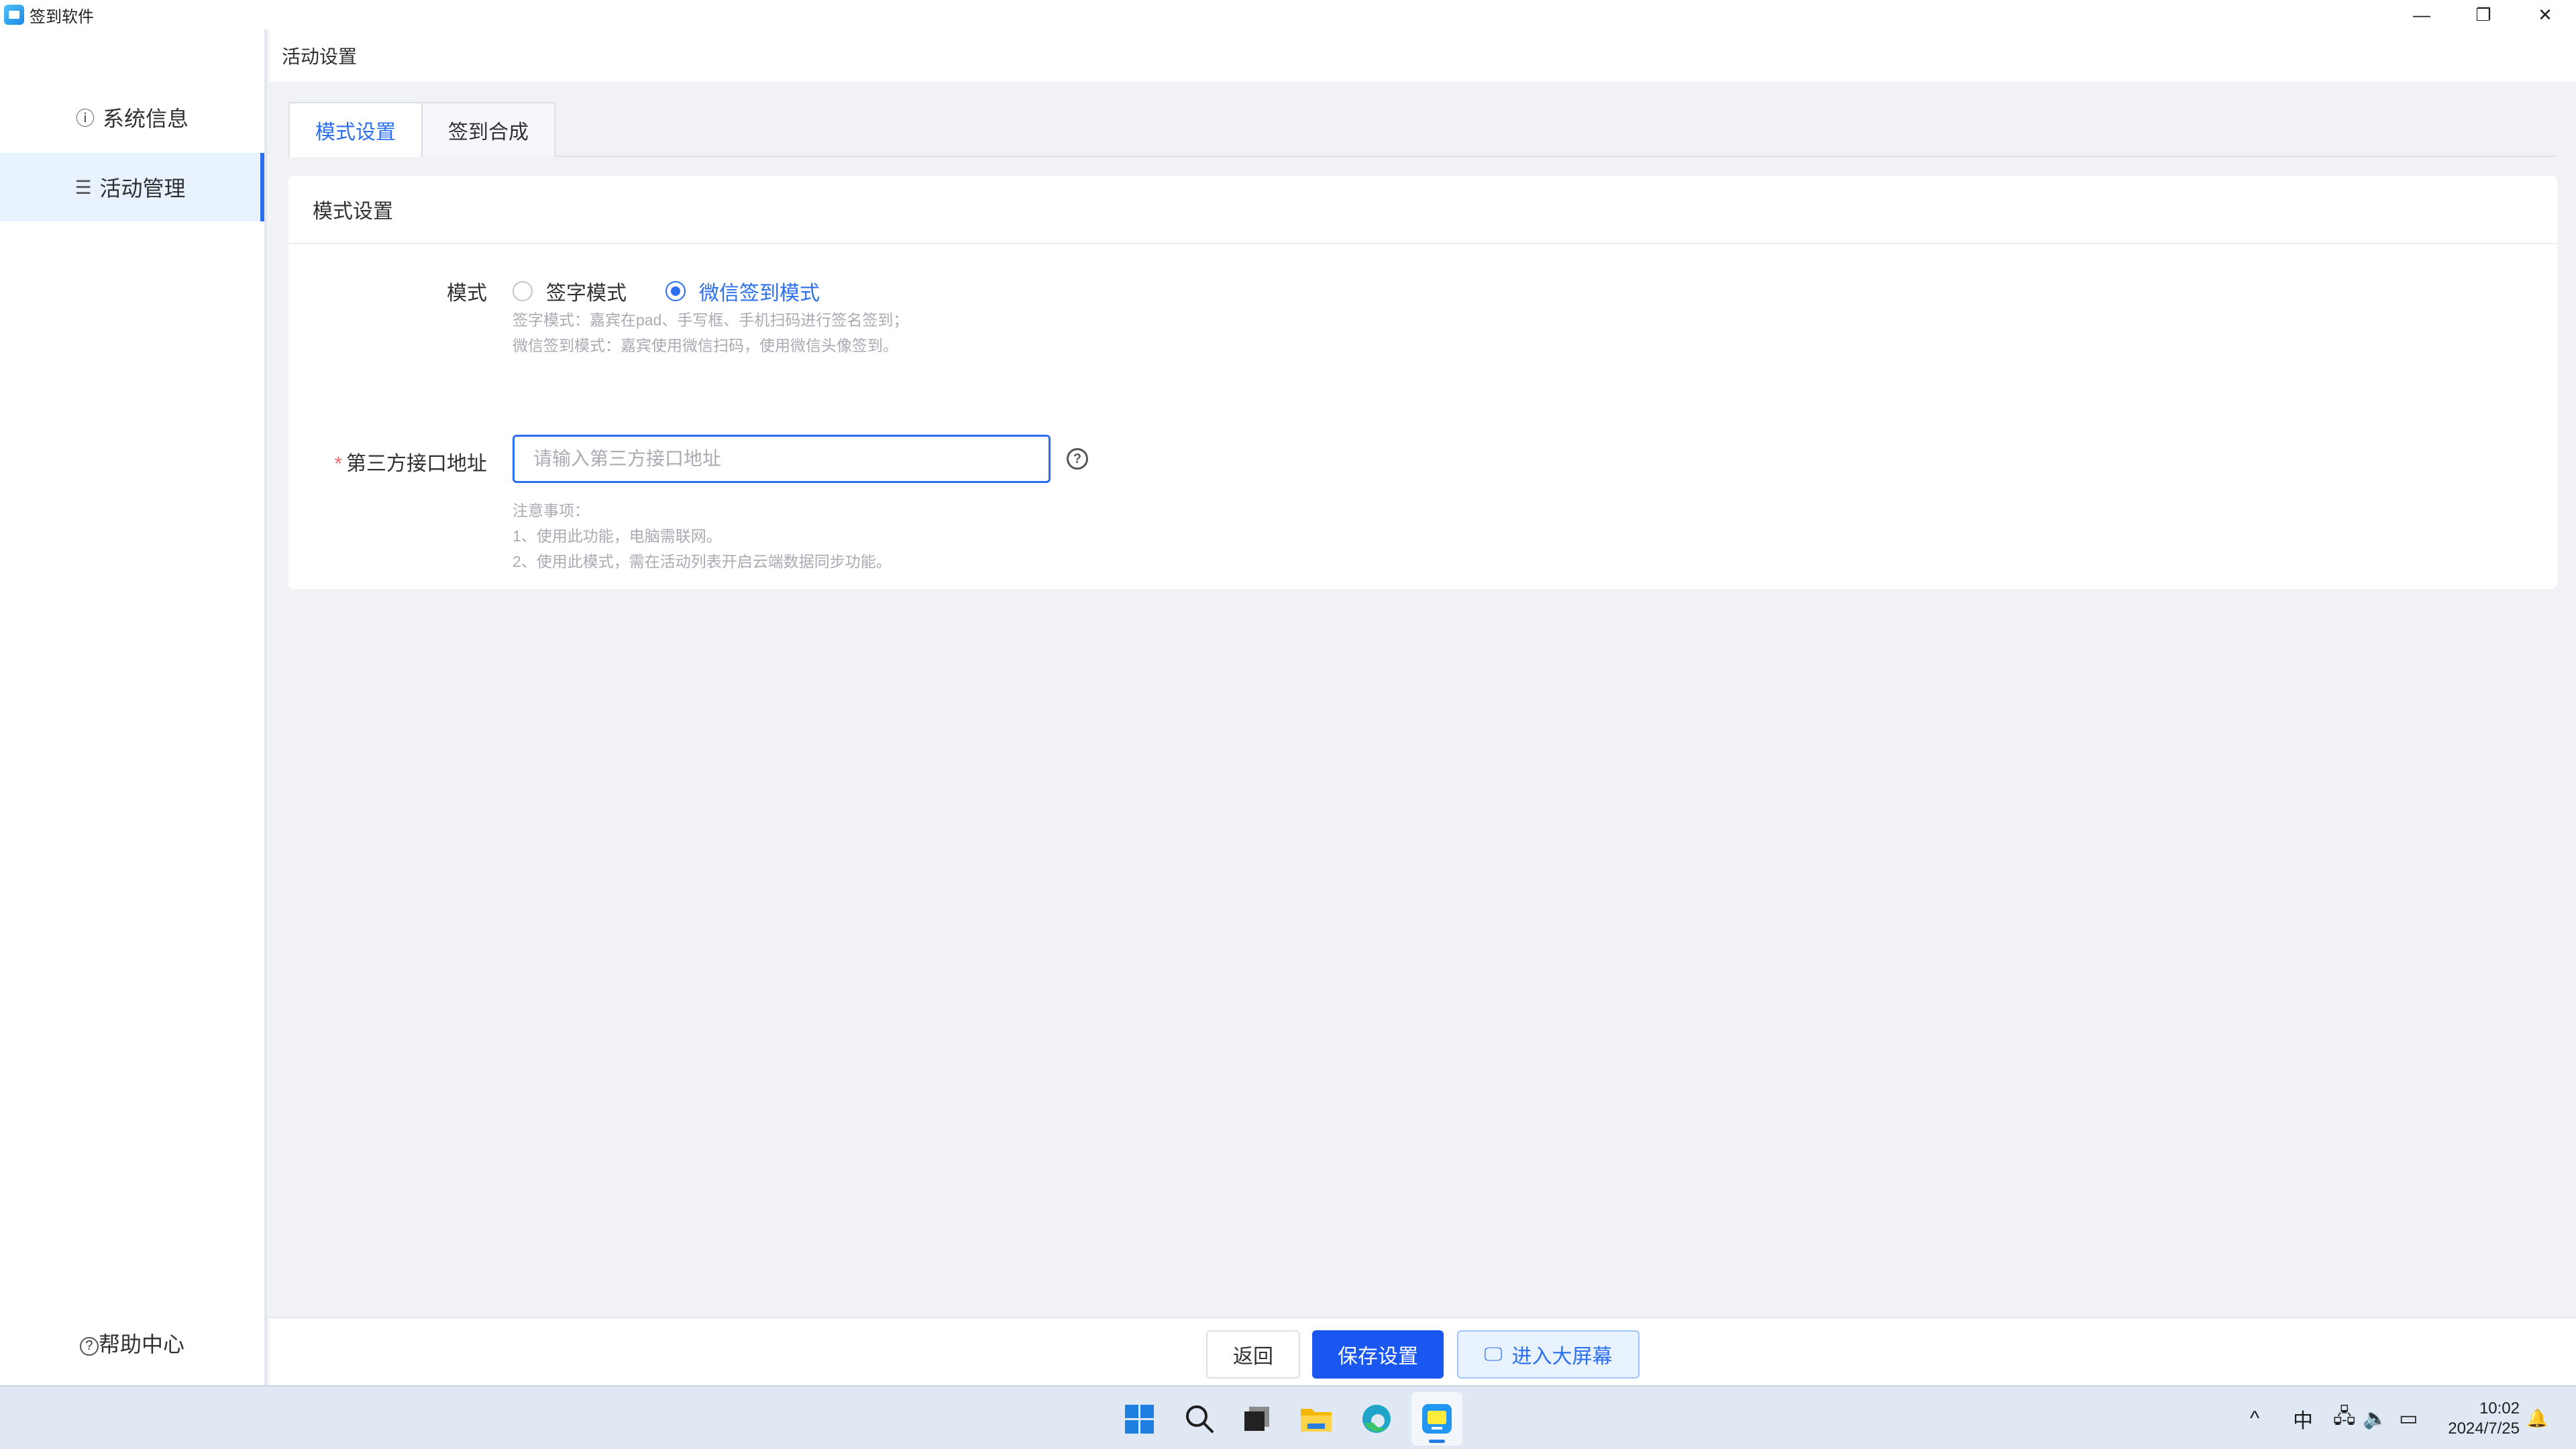  I want to click on network-icon: 🖧, so click(2344, 1418).